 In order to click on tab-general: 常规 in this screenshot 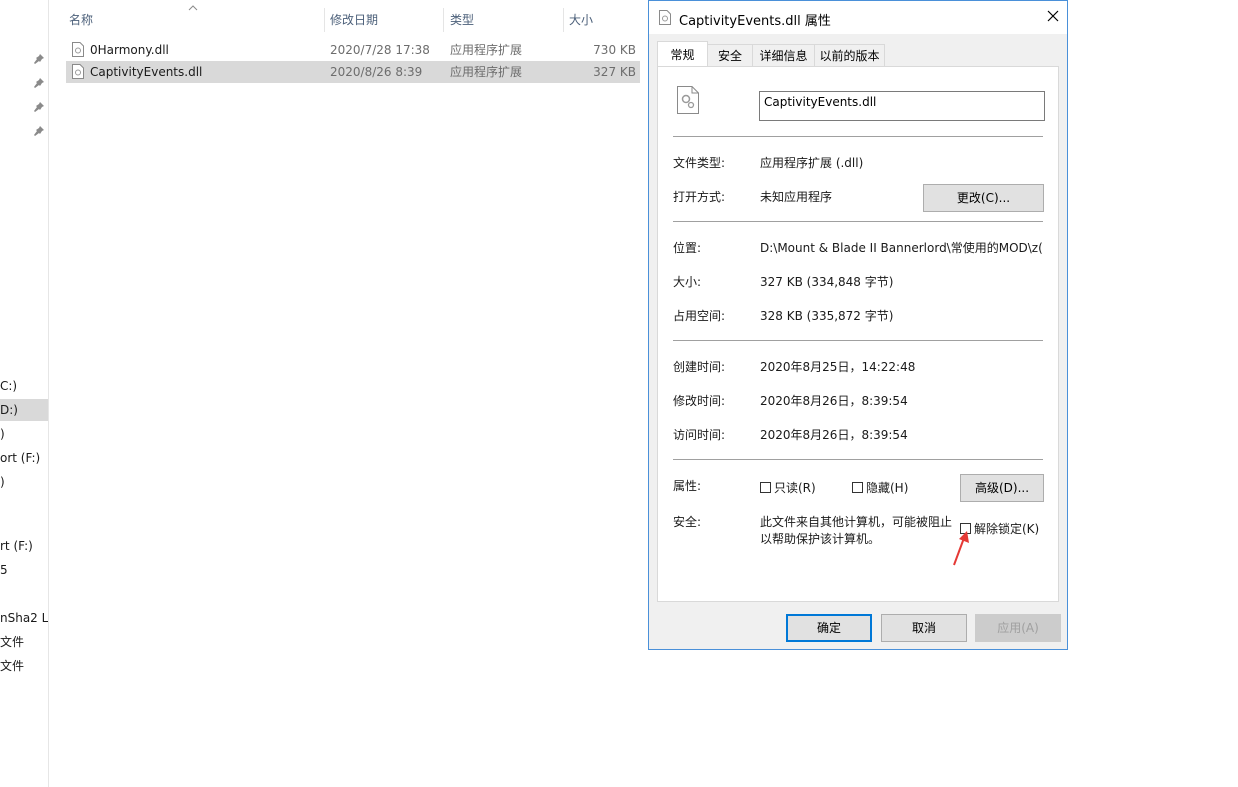, I will do `click(682, 54)`.